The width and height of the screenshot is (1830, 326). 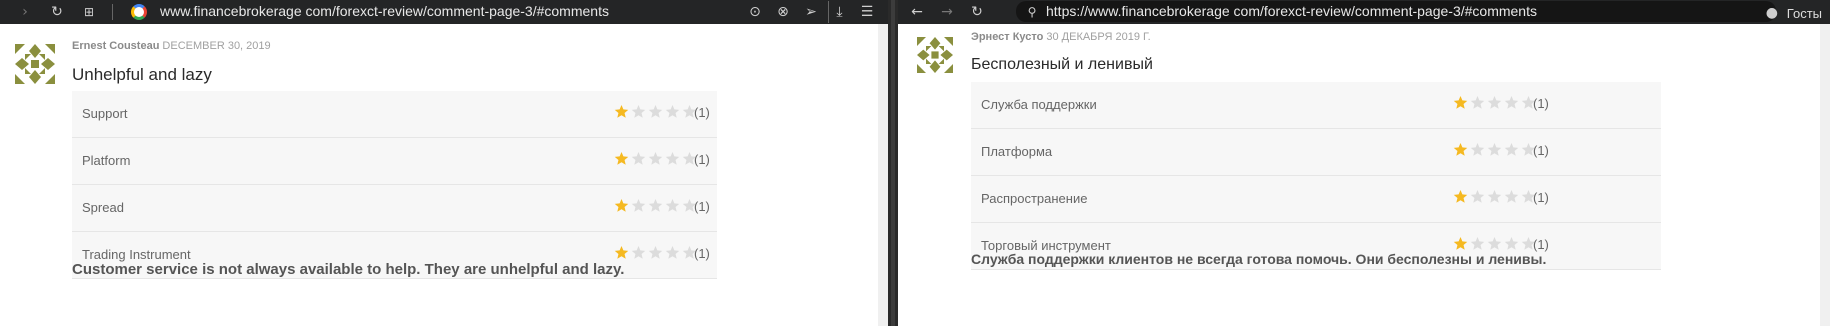 I want to click on author-name: Ernest Cousteau, so click(x=116, y=46).